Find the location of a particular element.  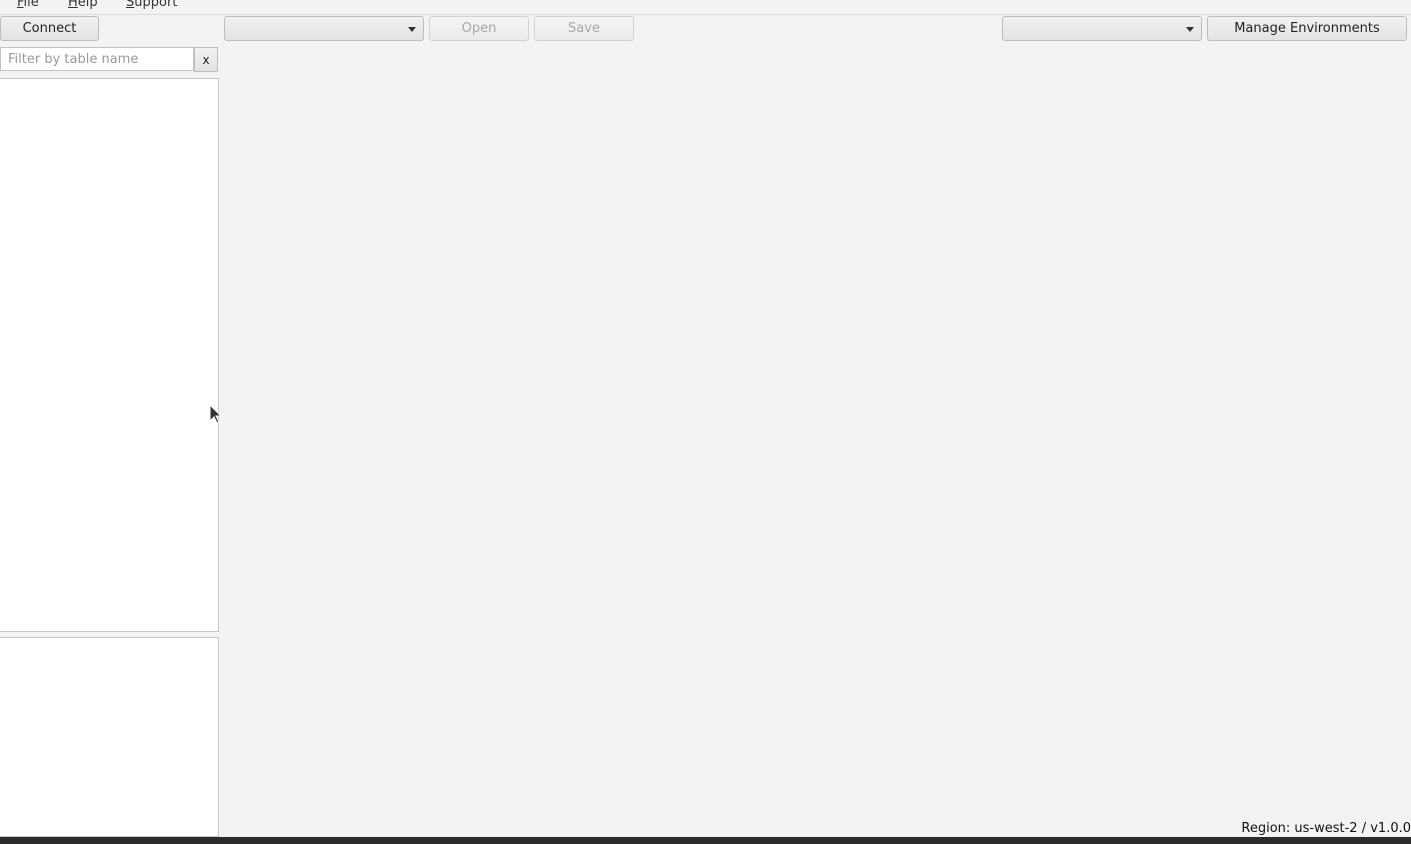

table-filter-input is located at coordinates (97, 59).